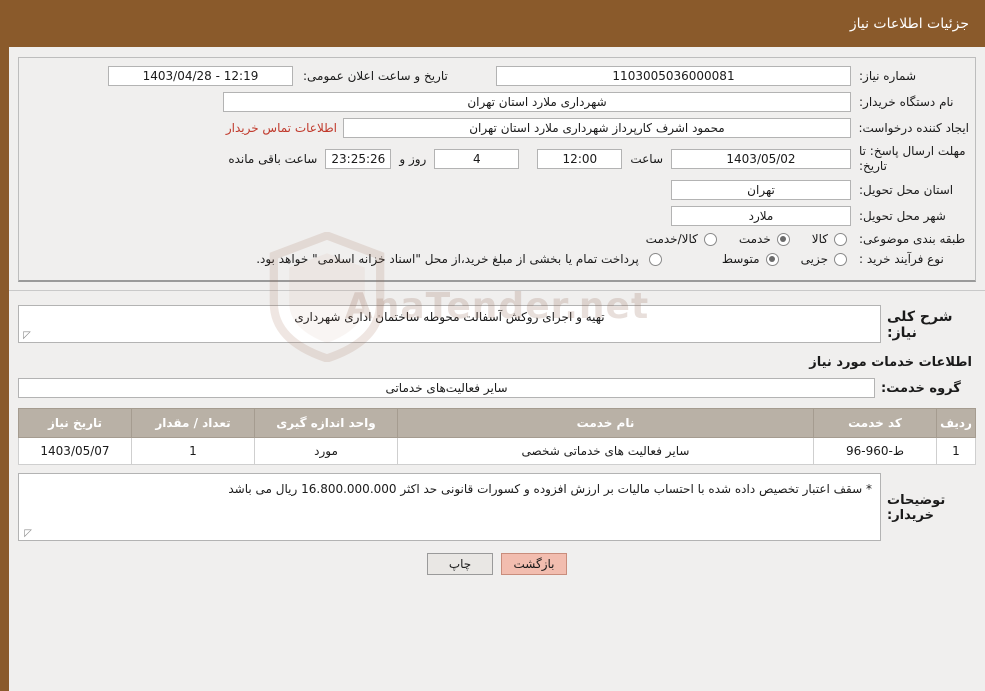 The image size is (985, 691). I want to click on buyer-org-label: نام دستگاه خریدار:, so click(906, 102).